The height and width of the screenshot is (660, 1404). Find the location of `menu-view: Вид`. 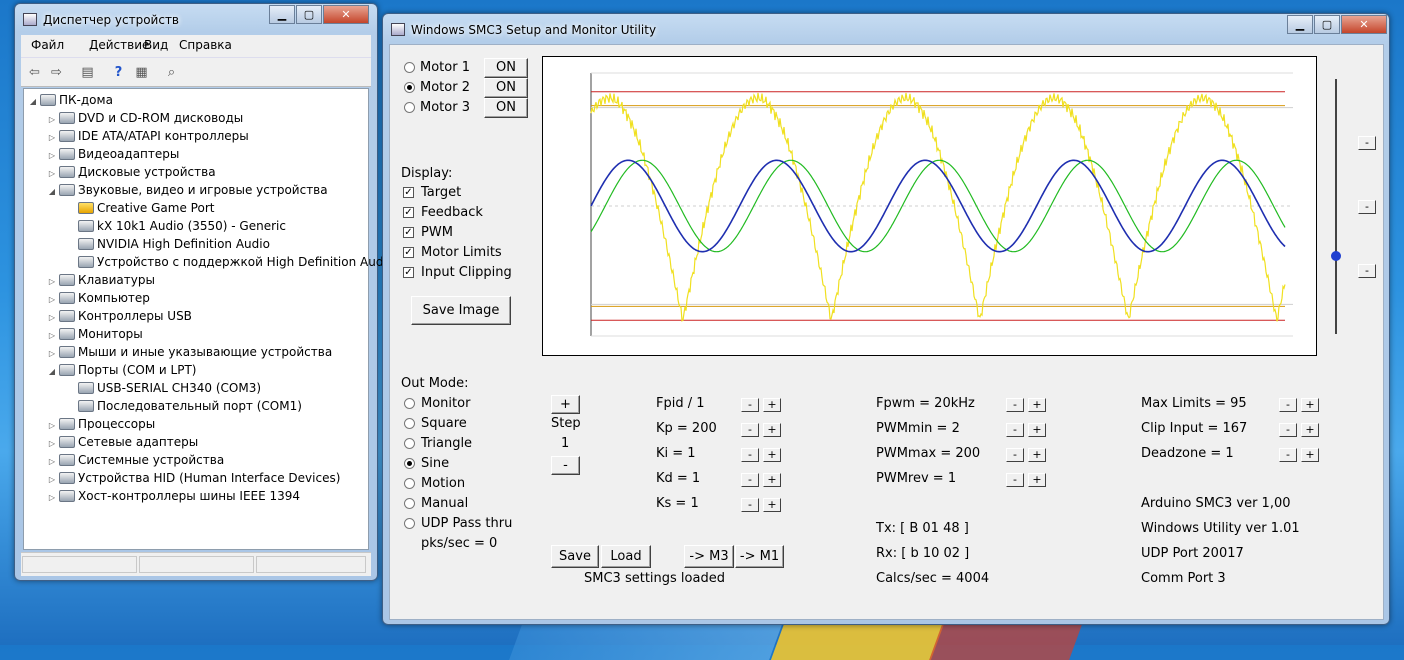

menu-view: Вид is located at coordinates (156, 45).